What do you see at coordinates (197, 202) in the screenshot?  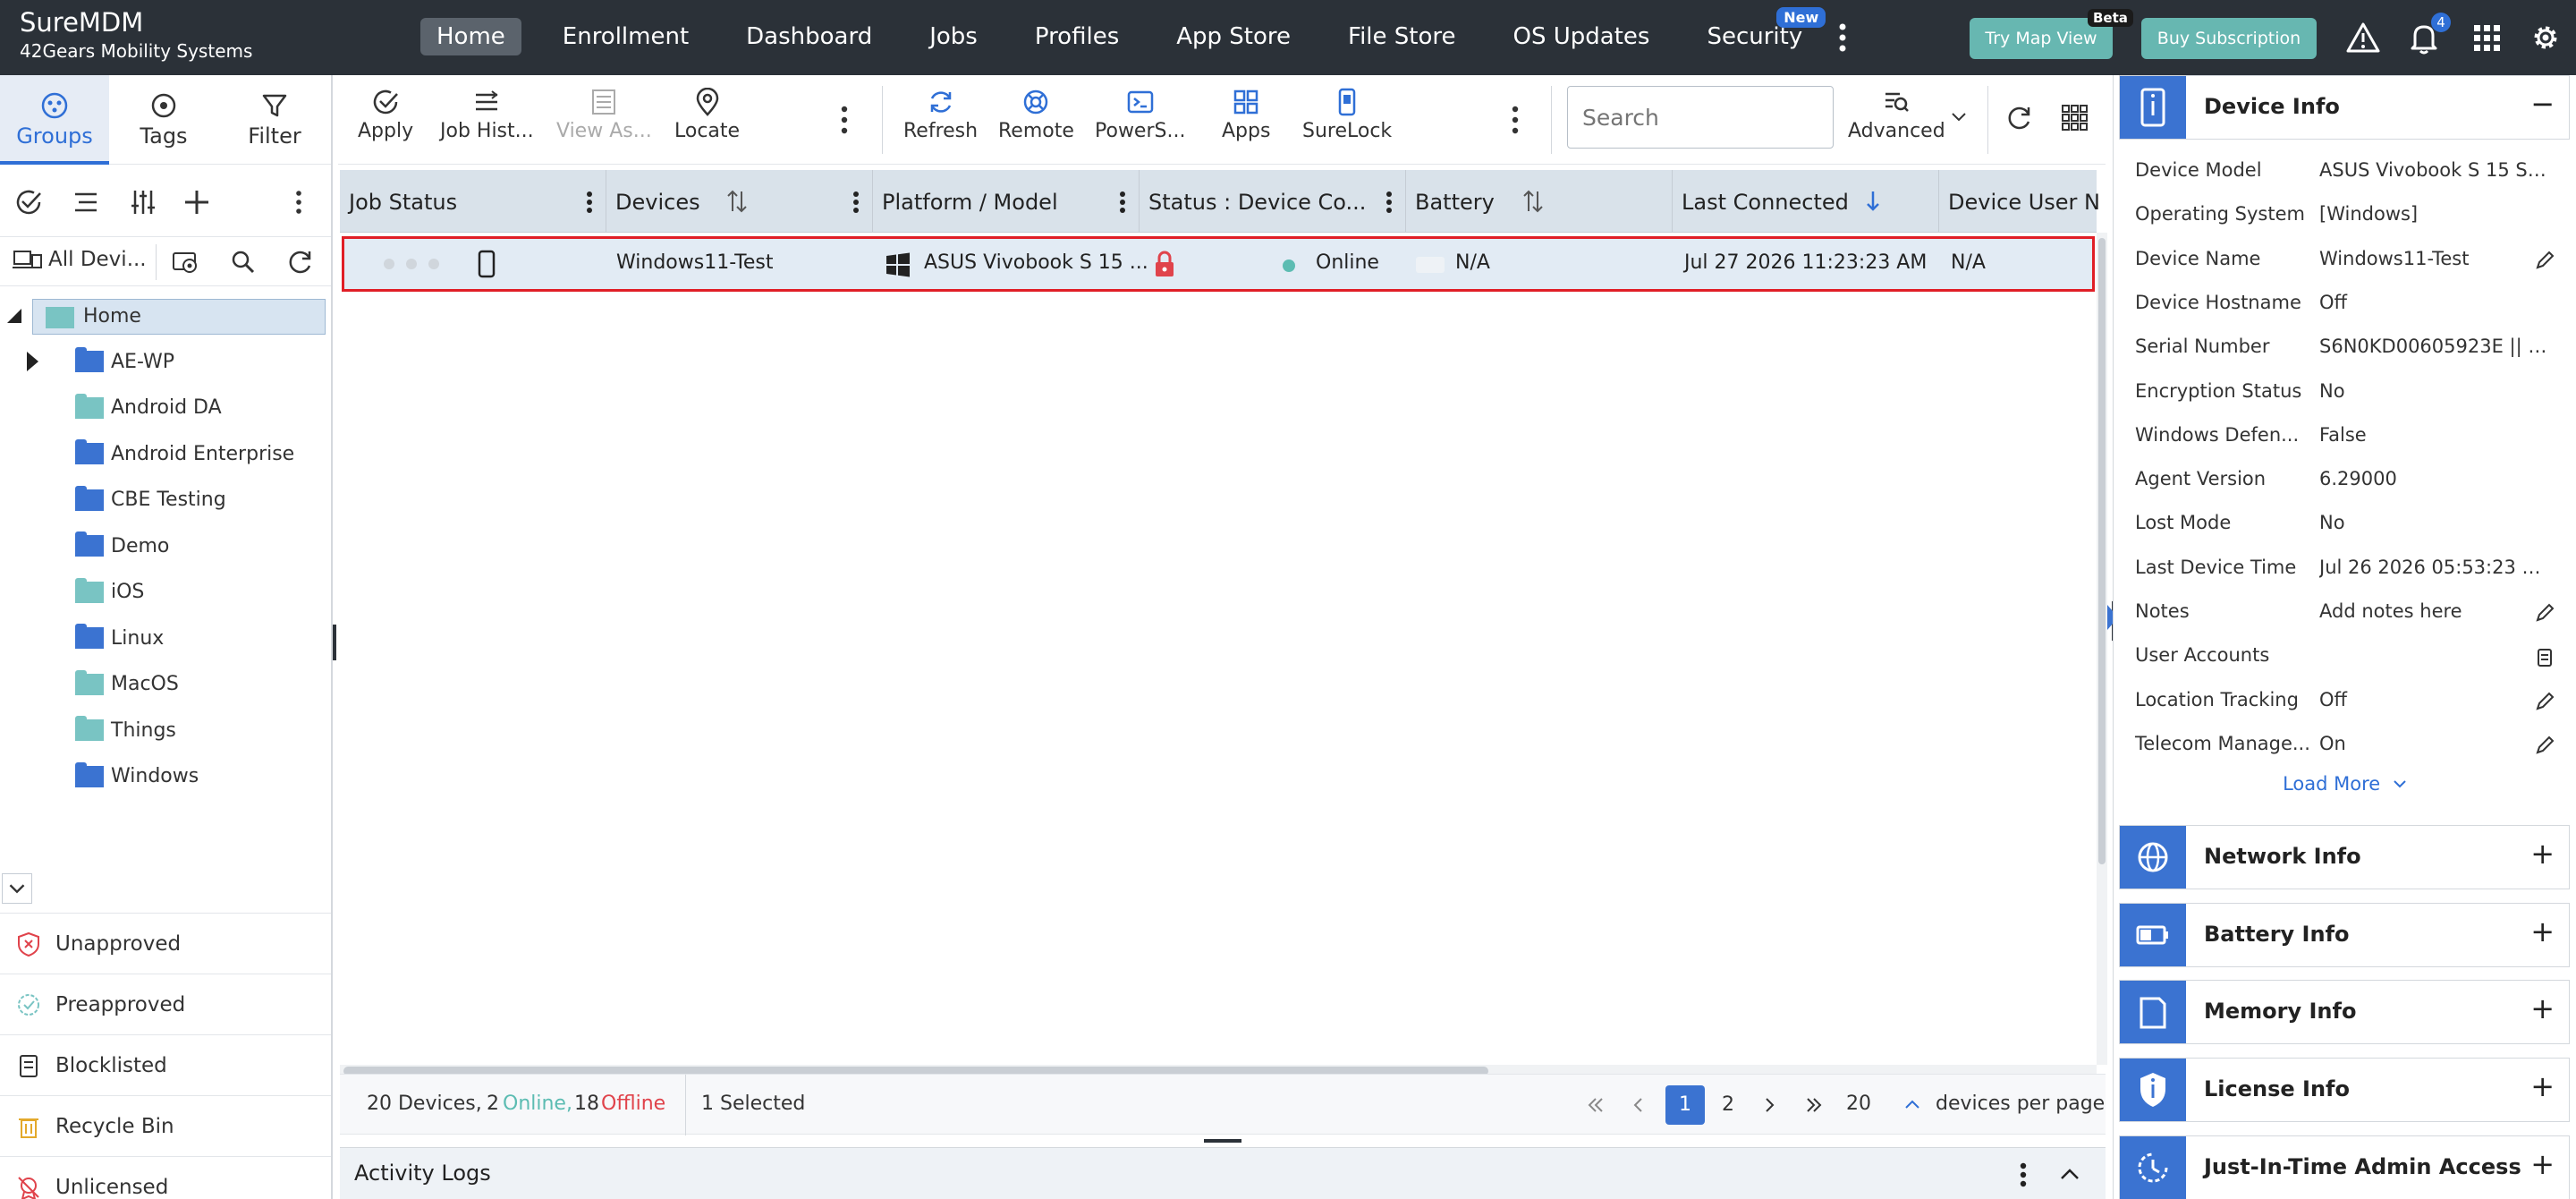 I see `add-group-icon` at bounding box center [197, 202].